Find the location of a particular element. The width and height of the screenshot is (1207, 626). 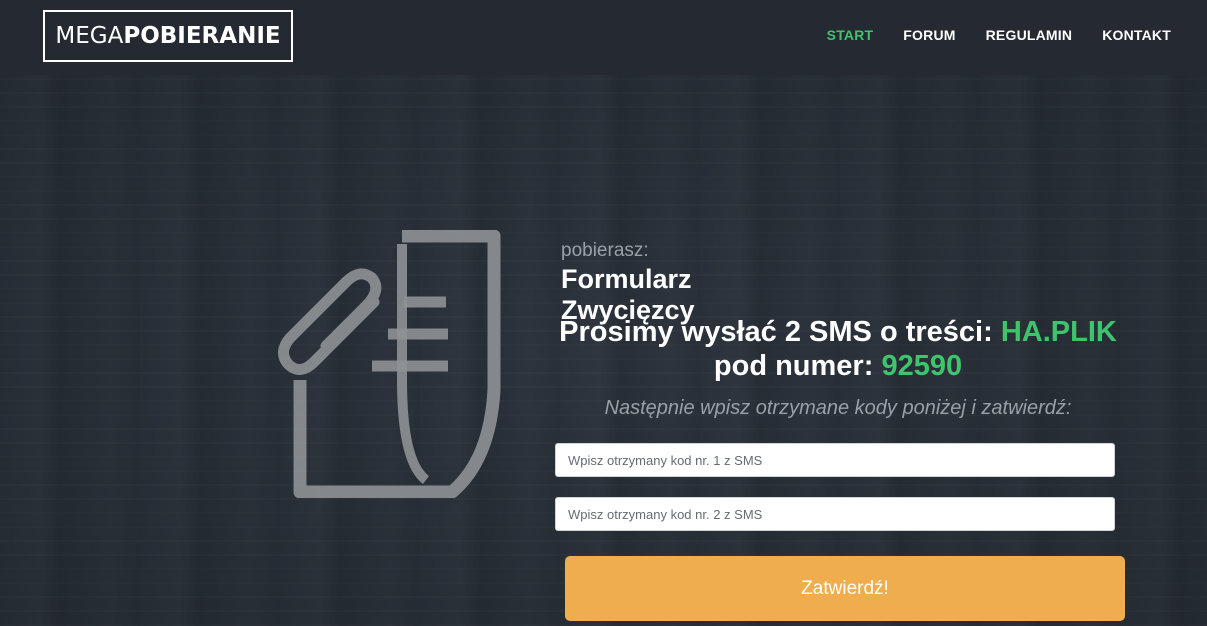

nav-item-regulamin: REGULAMIN is located at coordinates (1029, 35).